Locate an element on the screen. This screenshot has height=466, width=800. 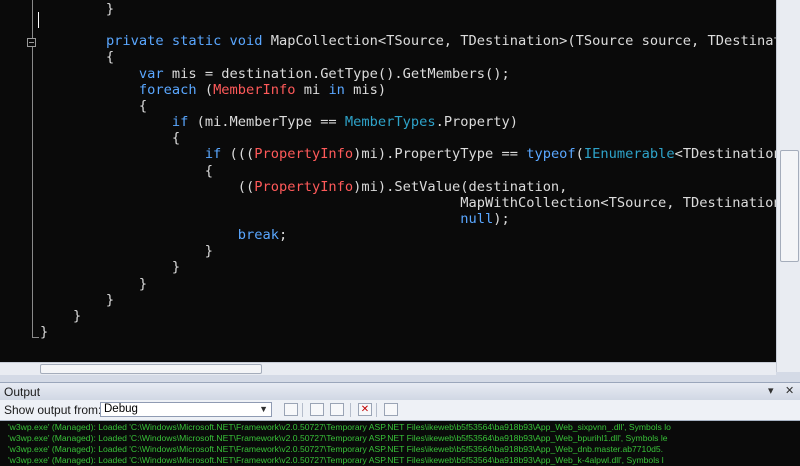
code-token: (( is located at coordinates (147, 186).